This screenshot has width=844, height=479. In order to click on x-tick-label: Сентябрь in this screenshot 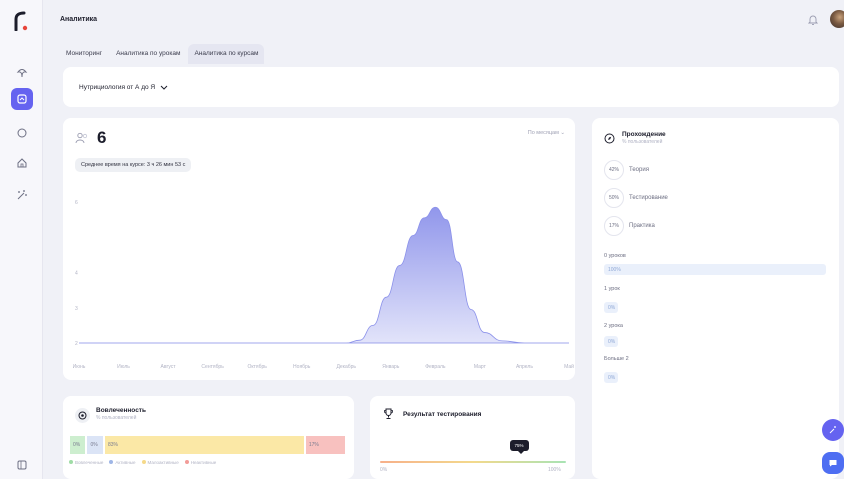, I will do `click(212, 367)`.